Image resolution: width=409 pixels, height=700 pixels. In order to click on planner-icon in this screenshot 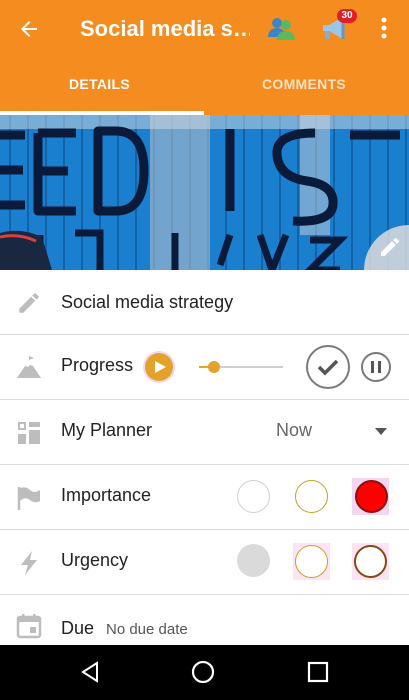, I will do `click(29, 433)`.